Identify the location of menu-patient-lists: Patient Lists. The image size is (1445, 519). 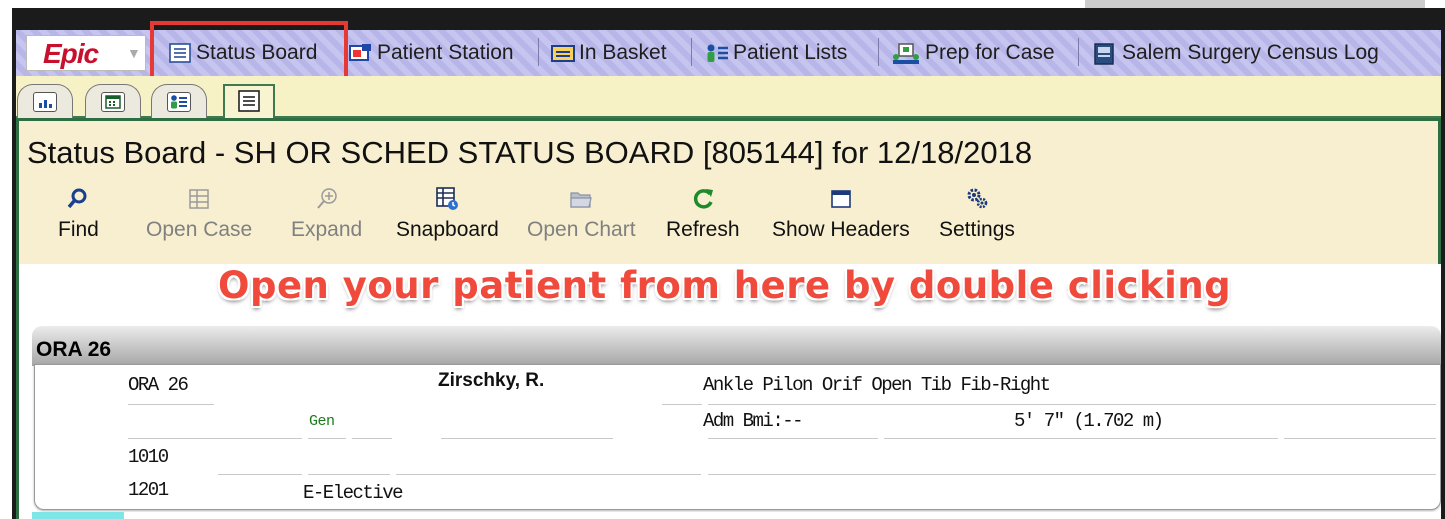
(776, 53).